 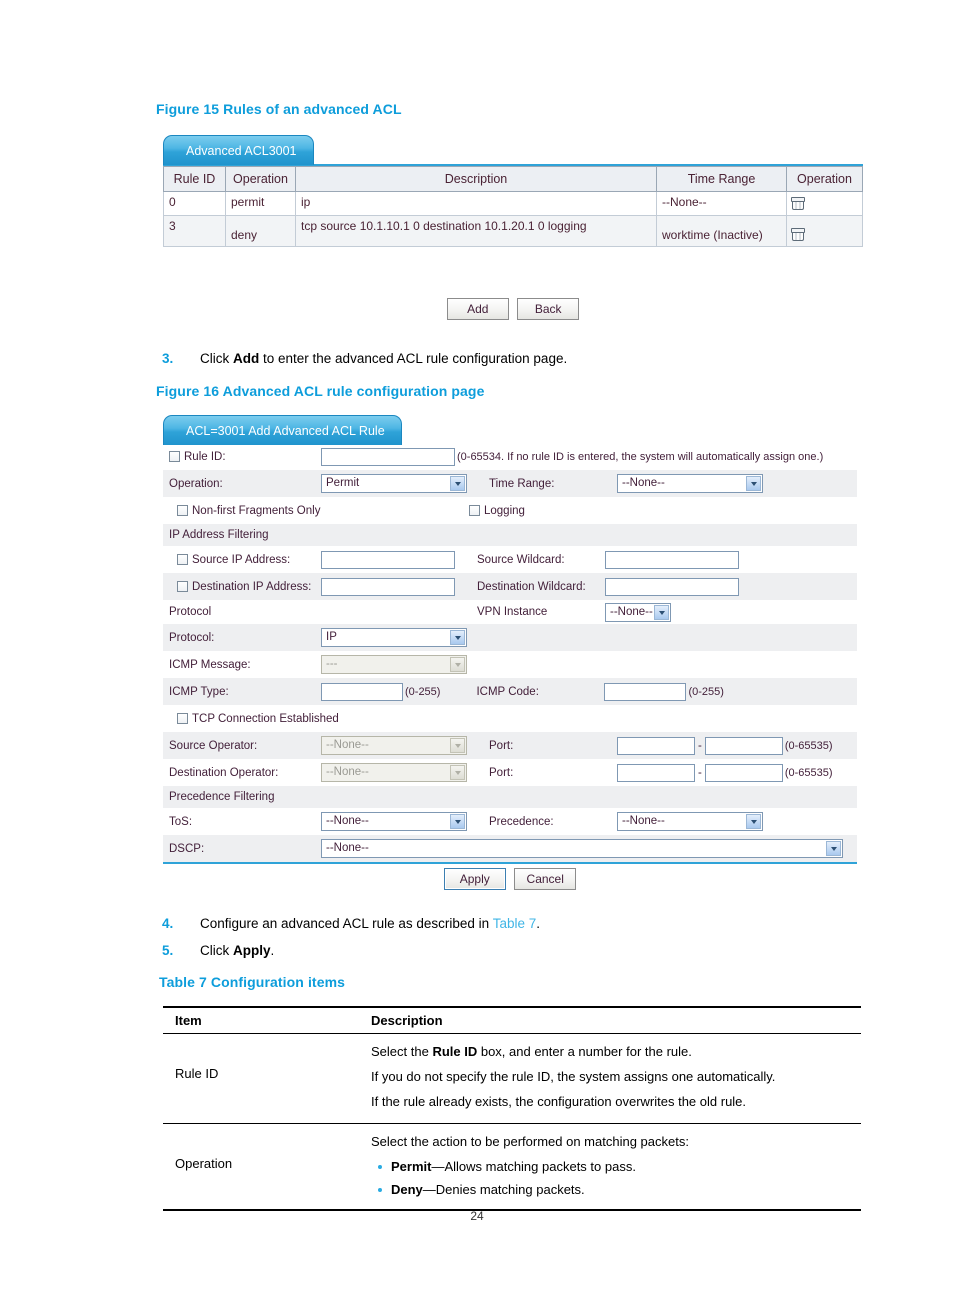 What do you see at coordinates (474, 879) in the screenshot?
I see `apply-button: Apply` at bounding box center [474, 879].